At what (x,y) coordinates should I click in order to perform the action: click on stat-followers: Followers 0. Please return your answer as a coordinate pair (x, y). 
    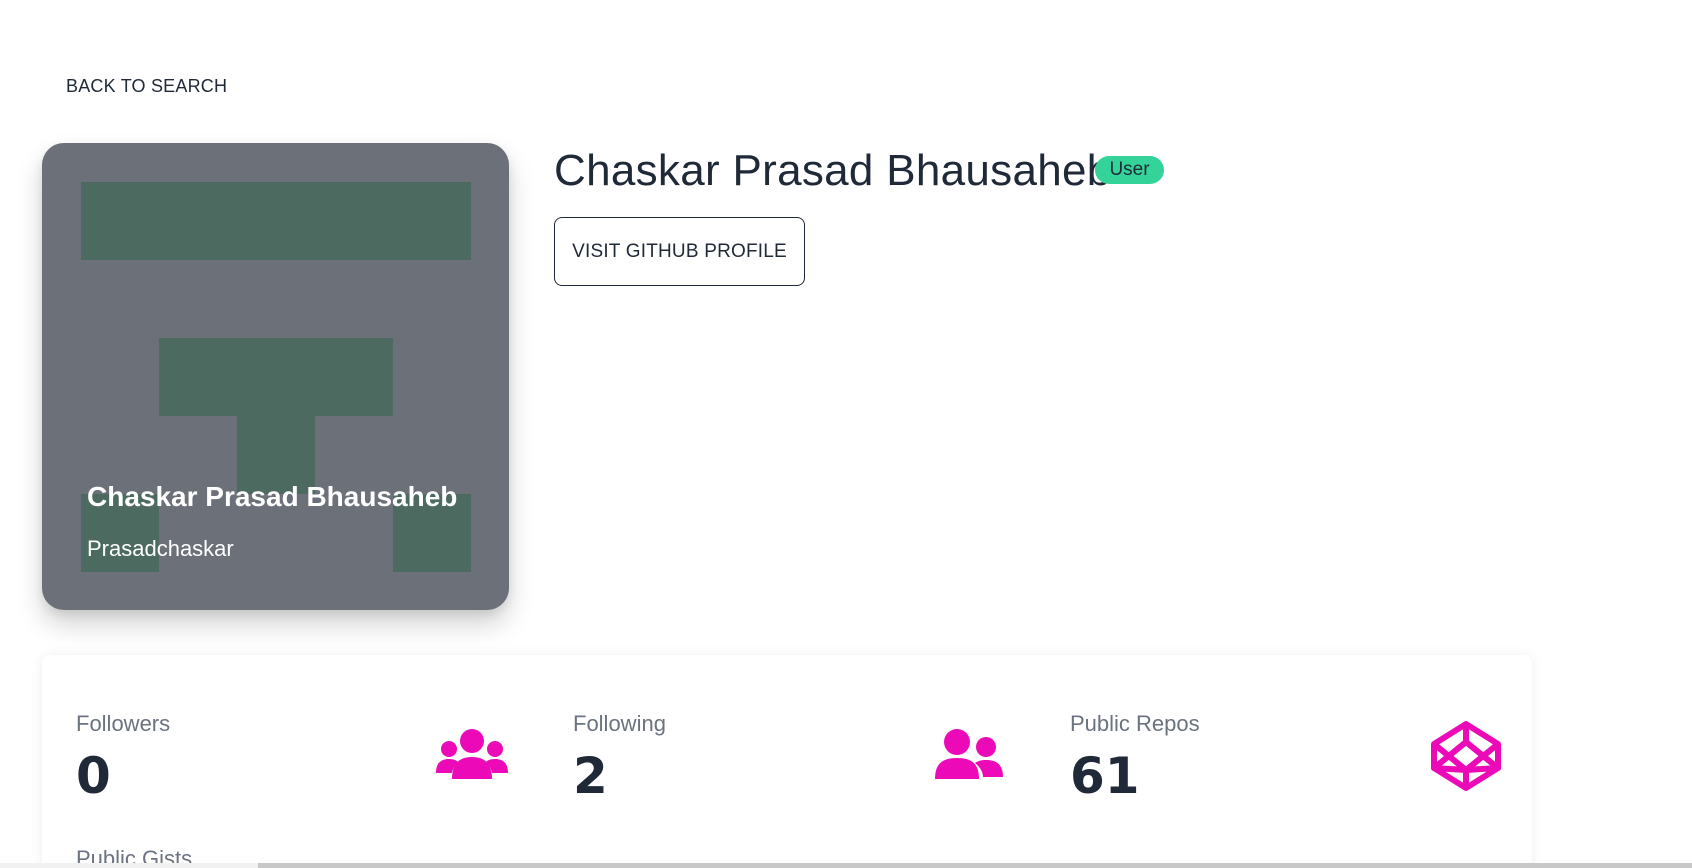
    Looking at the image, I should click on (292, 730).